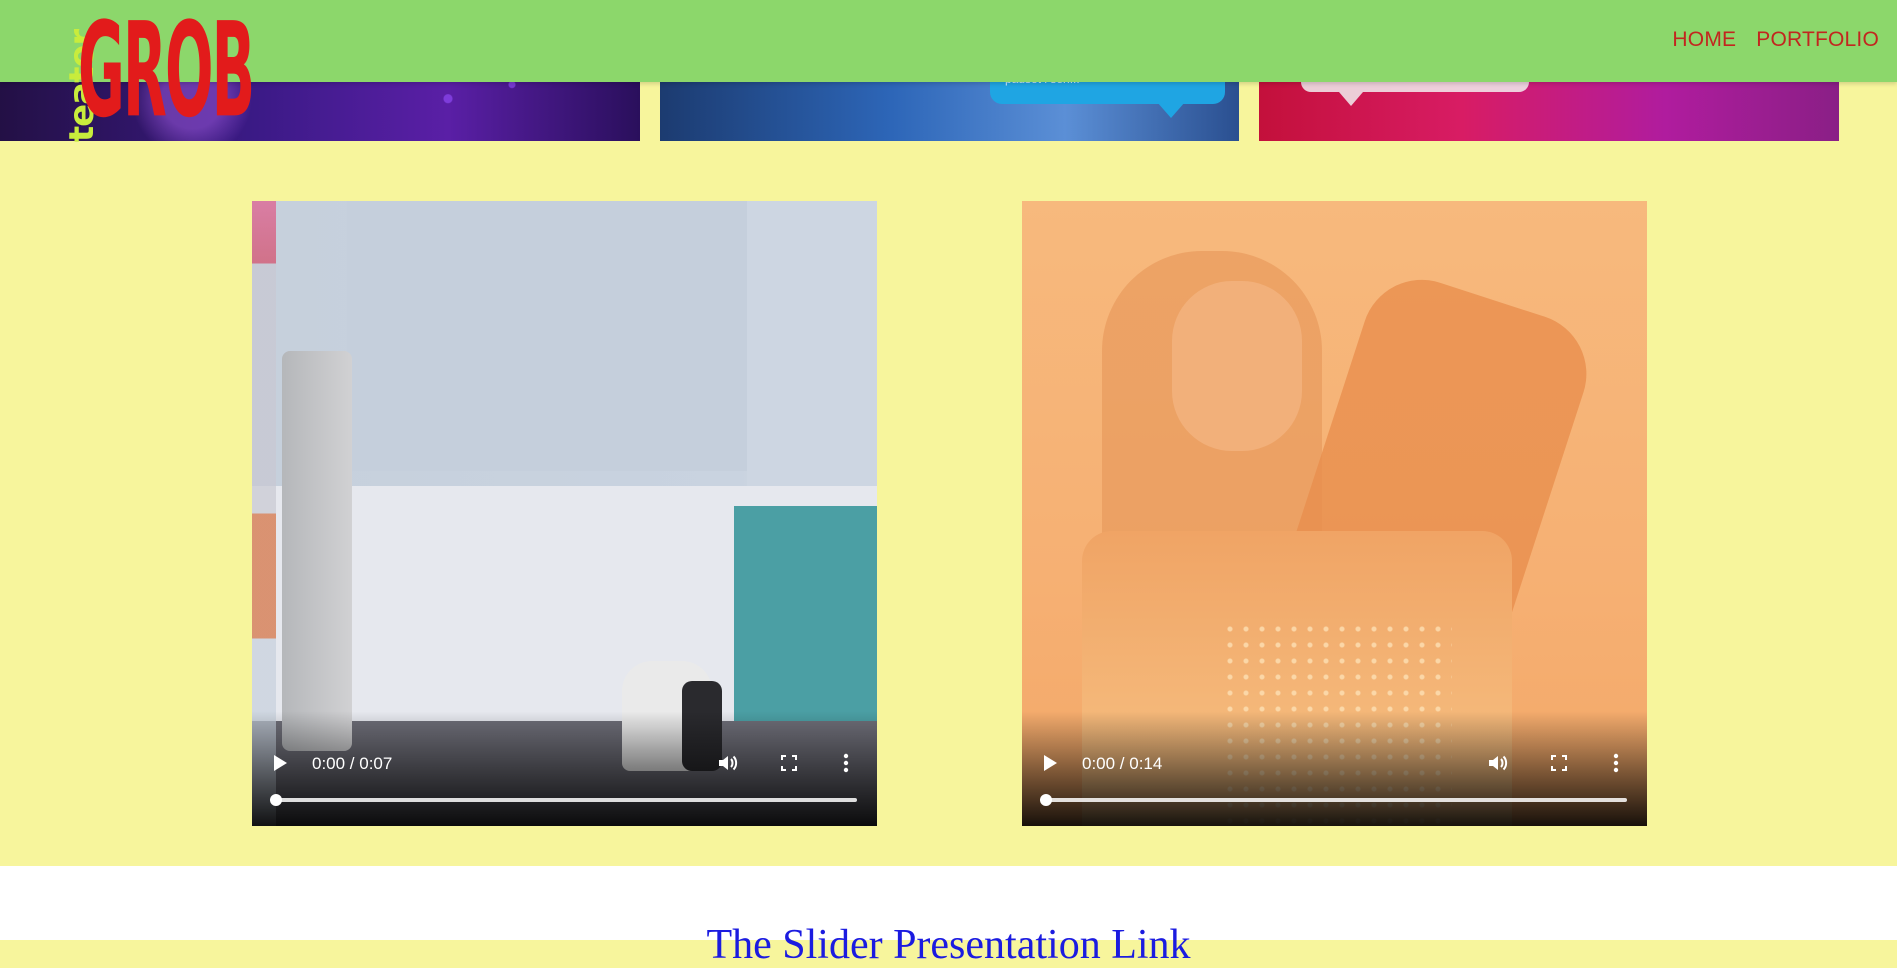 This screenshot has height=968, width=1897. Describe the element at coordinates (1817, 40) in the screenshot. I see `nav-portfolio-link: PORTFOLIO` at that location.